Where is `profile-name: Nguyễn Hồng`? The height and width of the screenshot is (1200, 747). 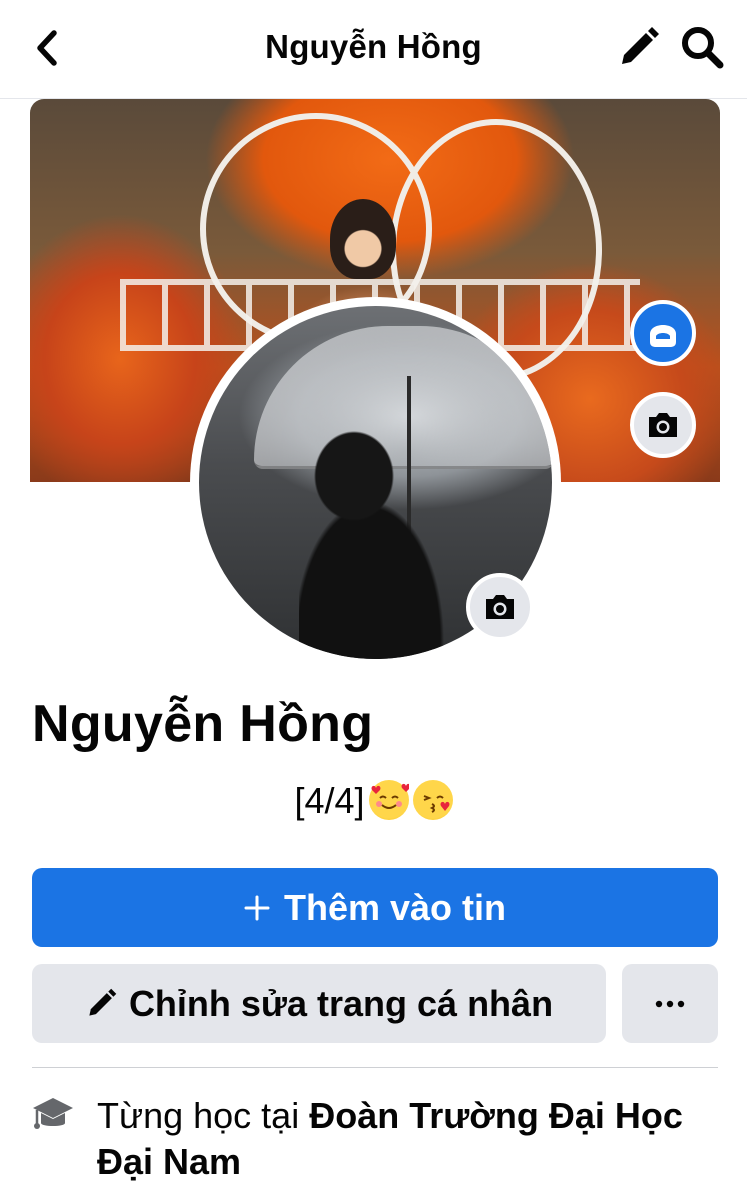
profile-name: Nguyễn Hồng is located at coordinates (203, 724).